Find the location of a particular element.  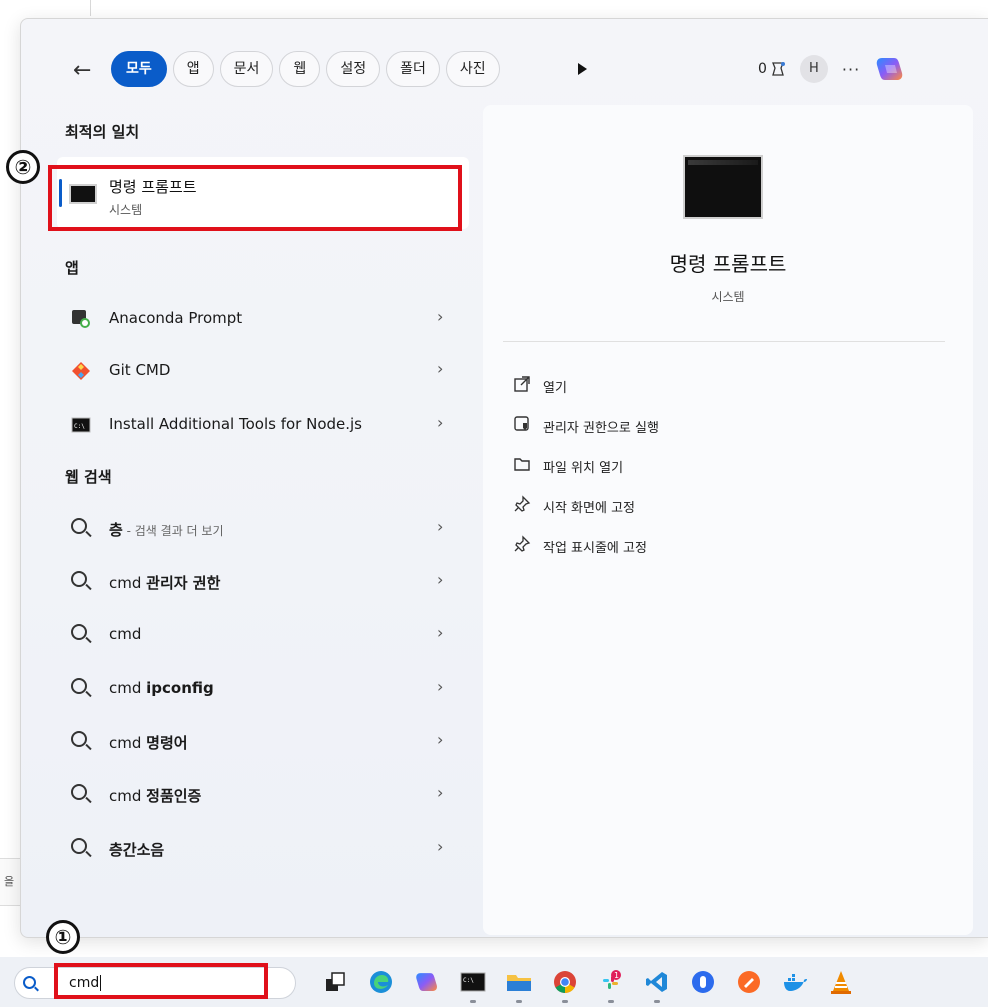

command-prompt-large-icon is located at coordinates (723, 187).